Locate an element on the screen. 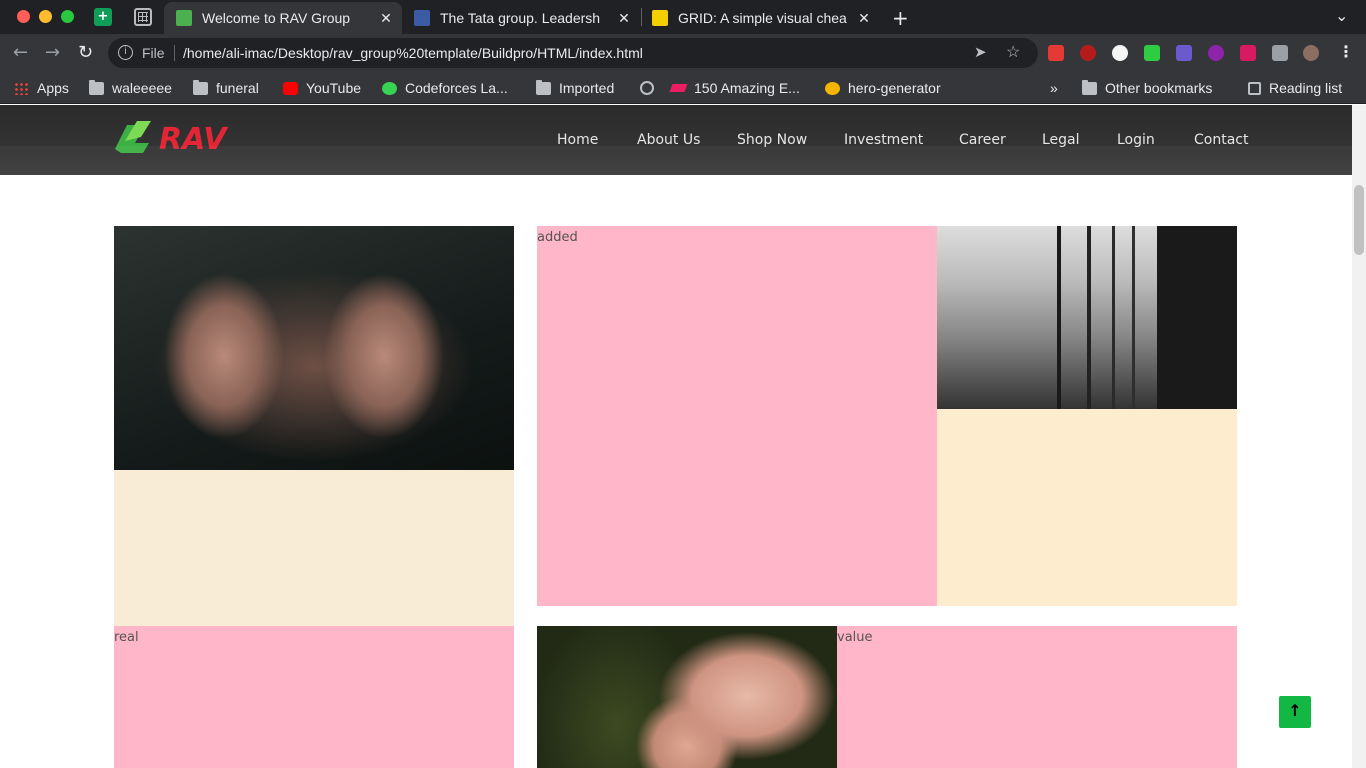 This screenshot has height=768, width=1366. bookmark-hero-generator: hero-generator is located at coordinates (883, 88).